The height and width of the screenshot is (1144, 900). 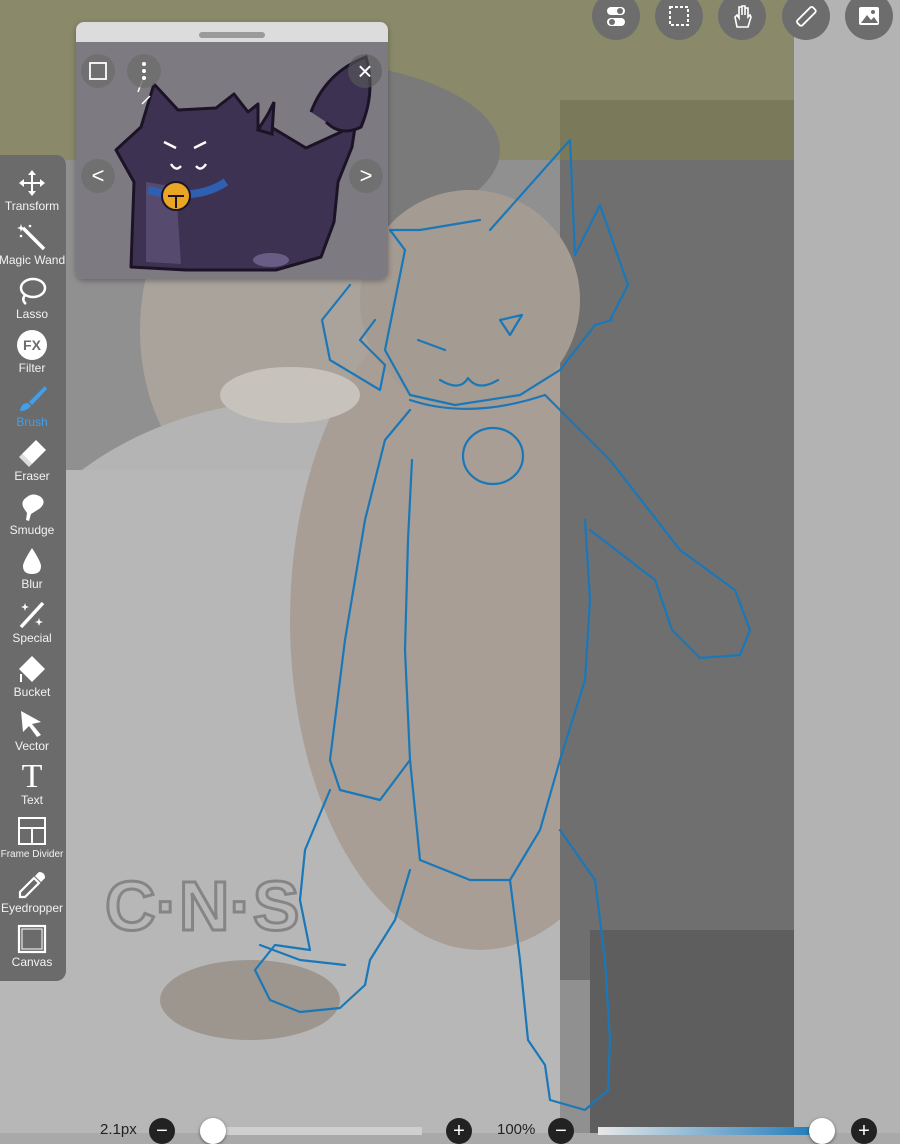 I want to click on tool-label: Canvas, so click(x=32, y=962).